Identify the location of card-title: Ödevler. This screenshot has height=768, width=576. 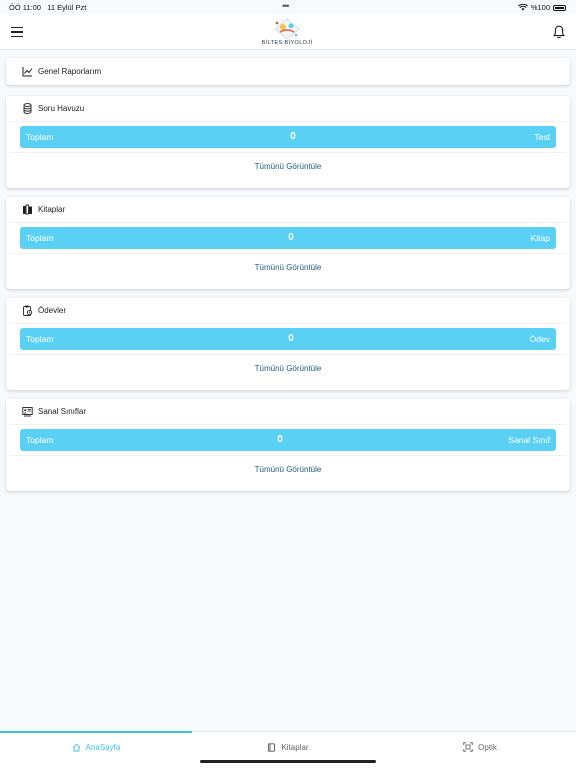
(52, 310).